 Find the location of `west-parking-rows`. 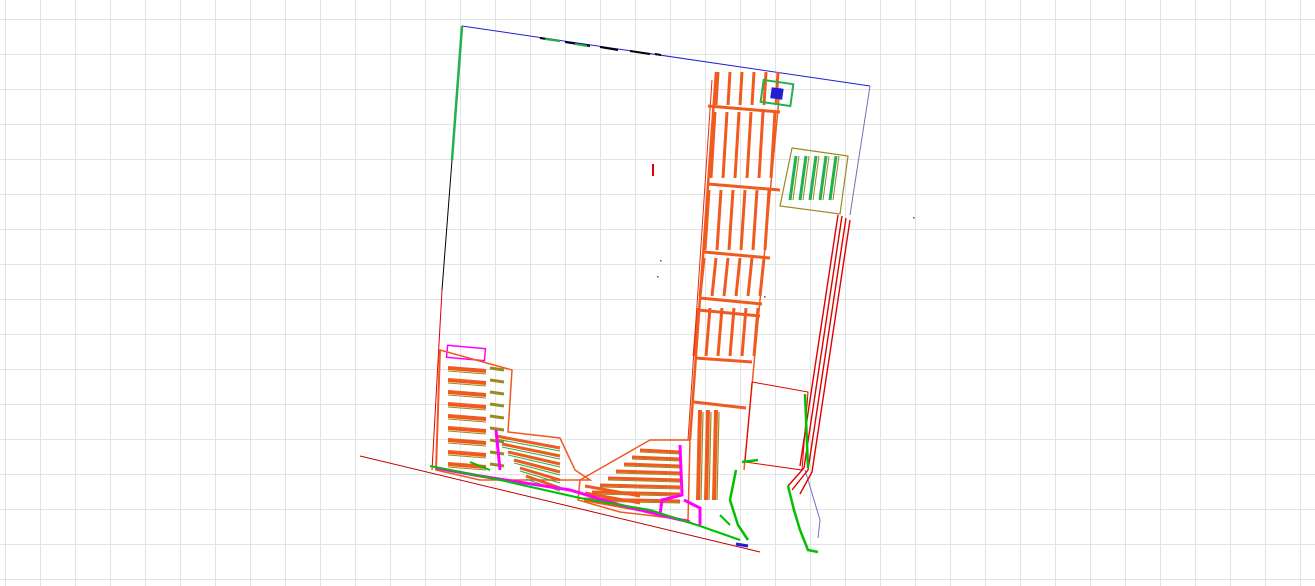

west-parking-rows is located at coordinates (498, 420).